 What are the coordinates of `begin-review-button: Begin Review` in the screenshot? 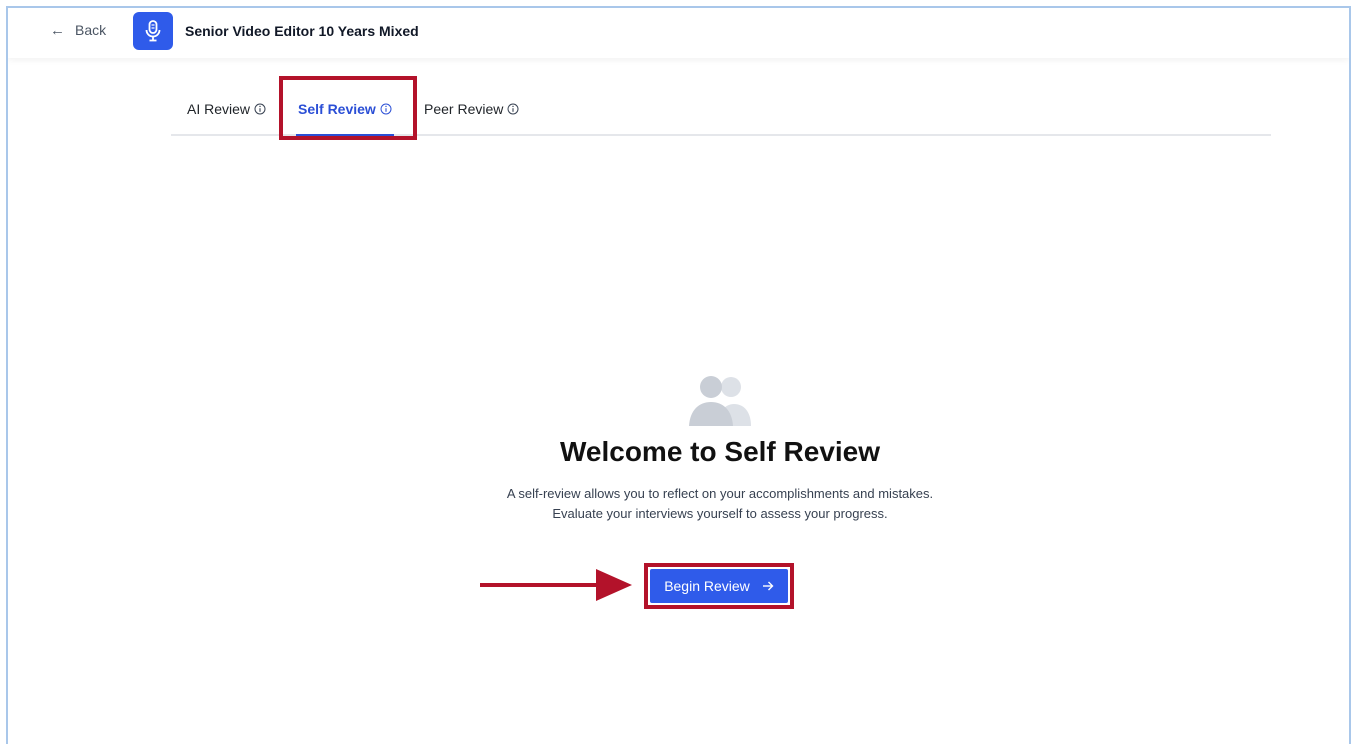 It's located at (719, 586).